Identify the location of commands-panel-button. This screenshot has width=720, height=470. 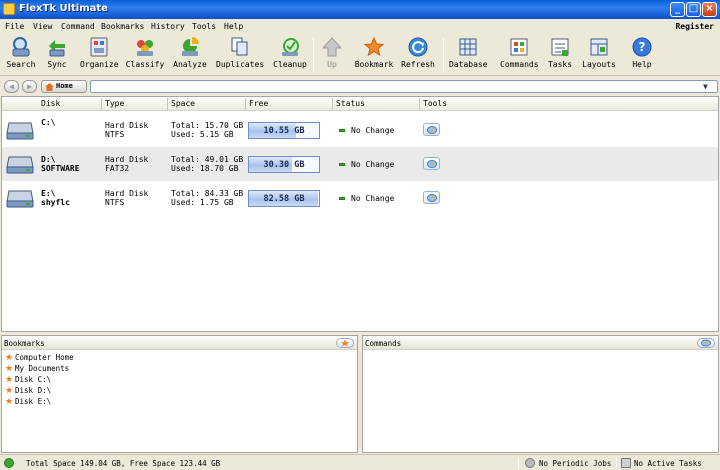
(706, 343).